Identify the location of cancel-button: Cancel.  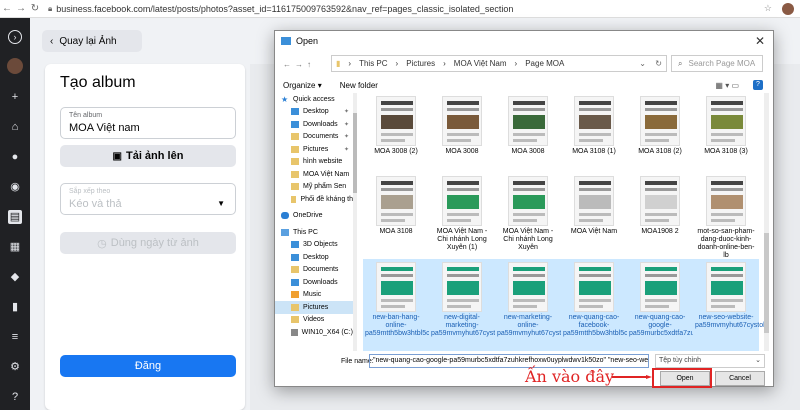
(740, 378).